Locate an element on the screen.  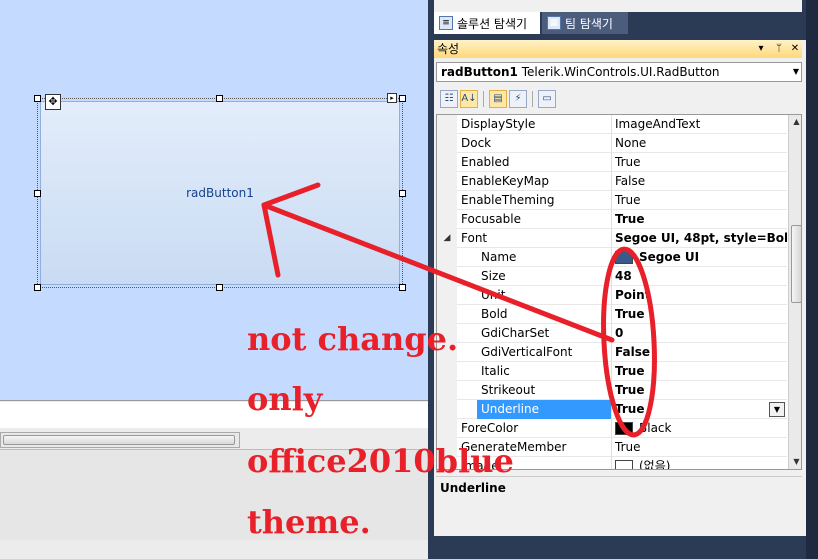
horizontal-scrollbar-thumb is located at coordinates (119, 440).